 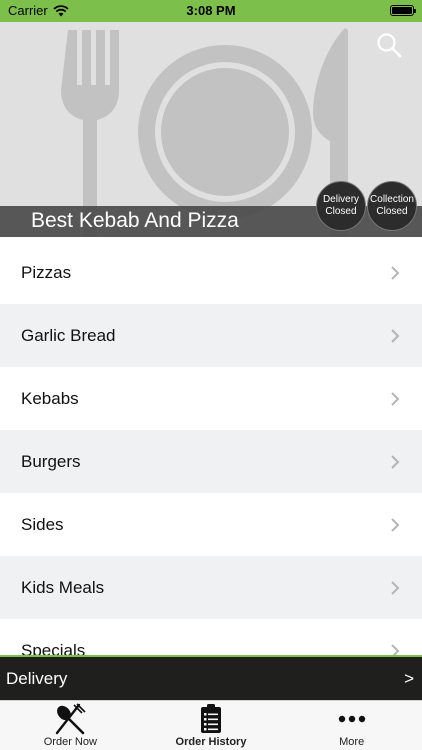 What do you see at coordinates (211, 272) in the screenshot?
I see `menu-category-row: Pizzas` at bounding box center [211, 272].